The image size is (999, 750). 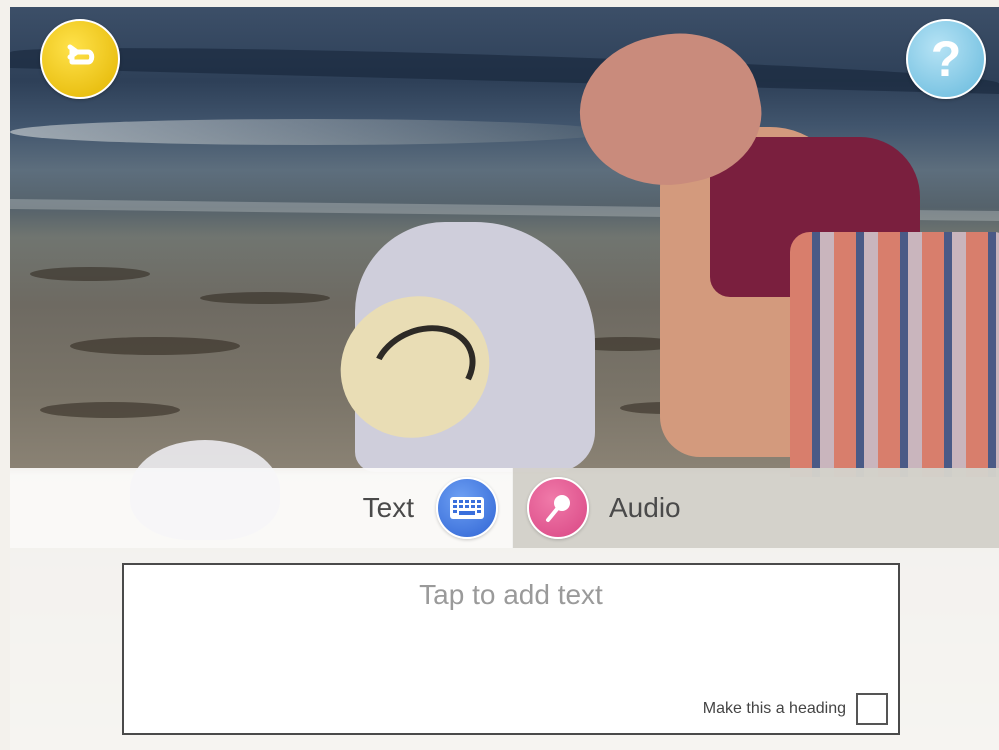 I want to click on photo-wave-foam, so click(x=310, y=132).